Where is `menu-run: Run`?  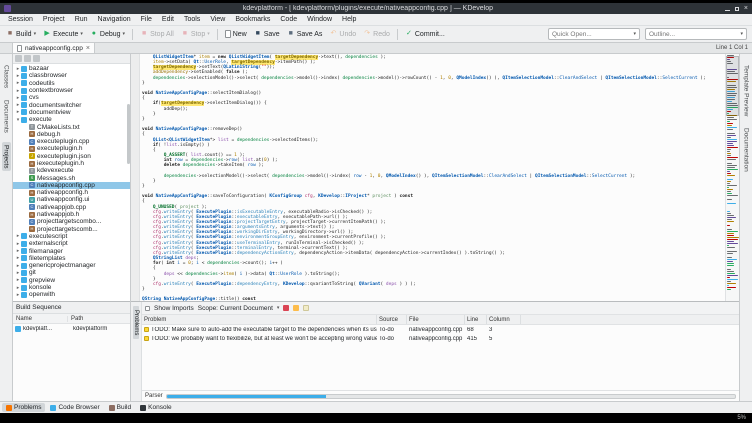 menu-run: Run is located at coordinates (81, 19).